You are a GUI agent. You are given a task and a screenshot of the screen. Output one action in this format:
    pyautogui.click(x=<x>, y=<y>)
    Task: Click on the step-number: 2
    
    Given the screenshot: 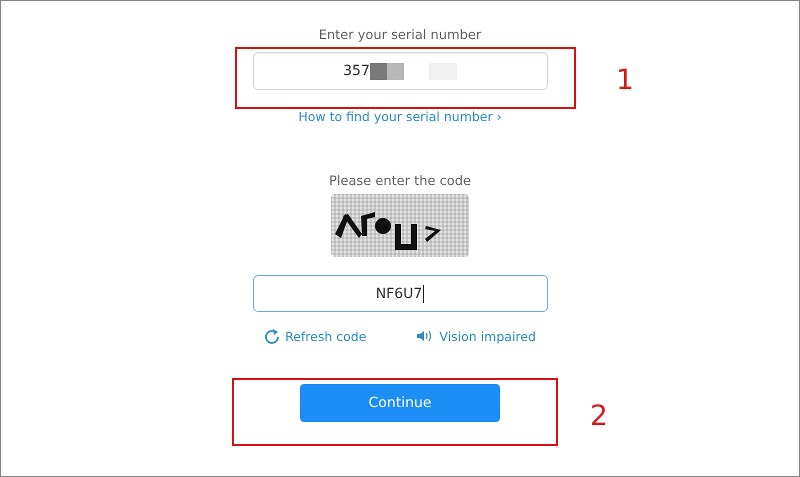 What is the action you would take?
    pyautogui.click(x=599, y=415)
    